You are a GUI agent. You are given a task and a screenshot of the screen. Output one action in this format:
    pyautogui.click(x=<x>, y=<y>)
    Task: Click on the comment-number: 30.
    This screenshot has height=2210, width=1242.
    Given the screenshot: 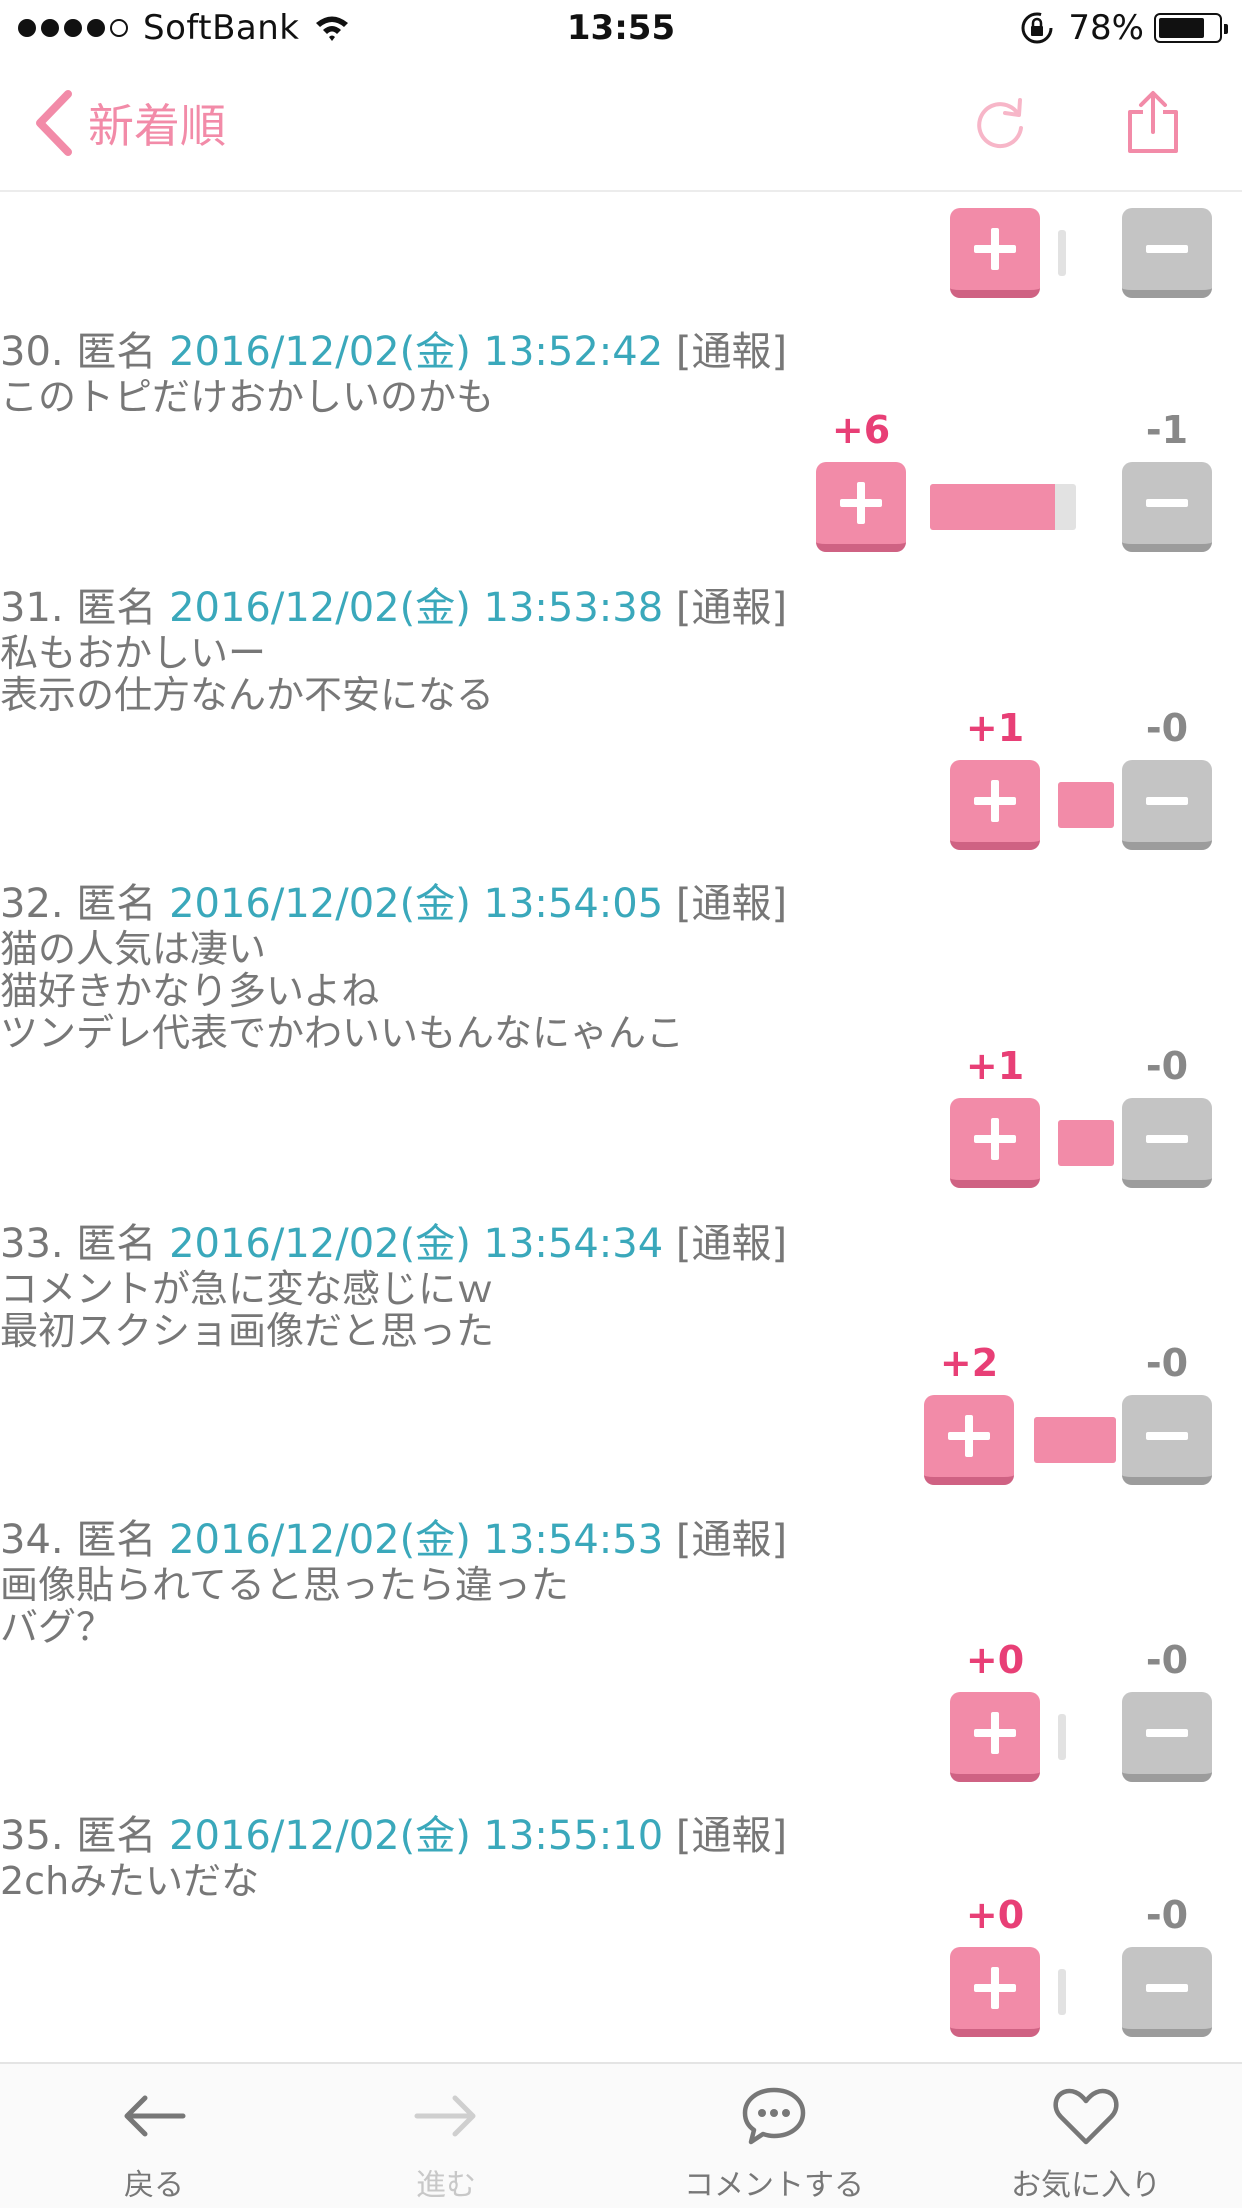 What is the action you would take?
    pyautogui.click(x=32, y=352)
    